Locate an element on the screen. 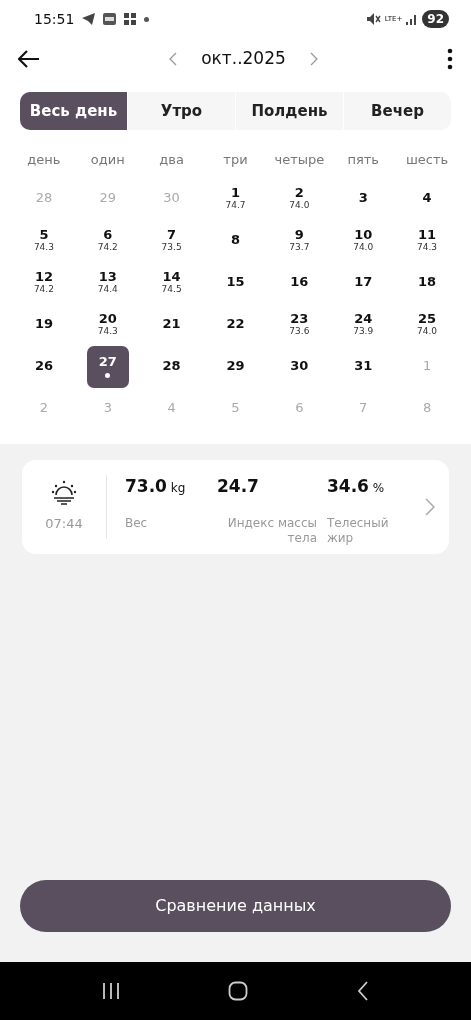 This screenshot has height=1020, width=471. calendar-day: 21 is located at coordinates (171, 324).